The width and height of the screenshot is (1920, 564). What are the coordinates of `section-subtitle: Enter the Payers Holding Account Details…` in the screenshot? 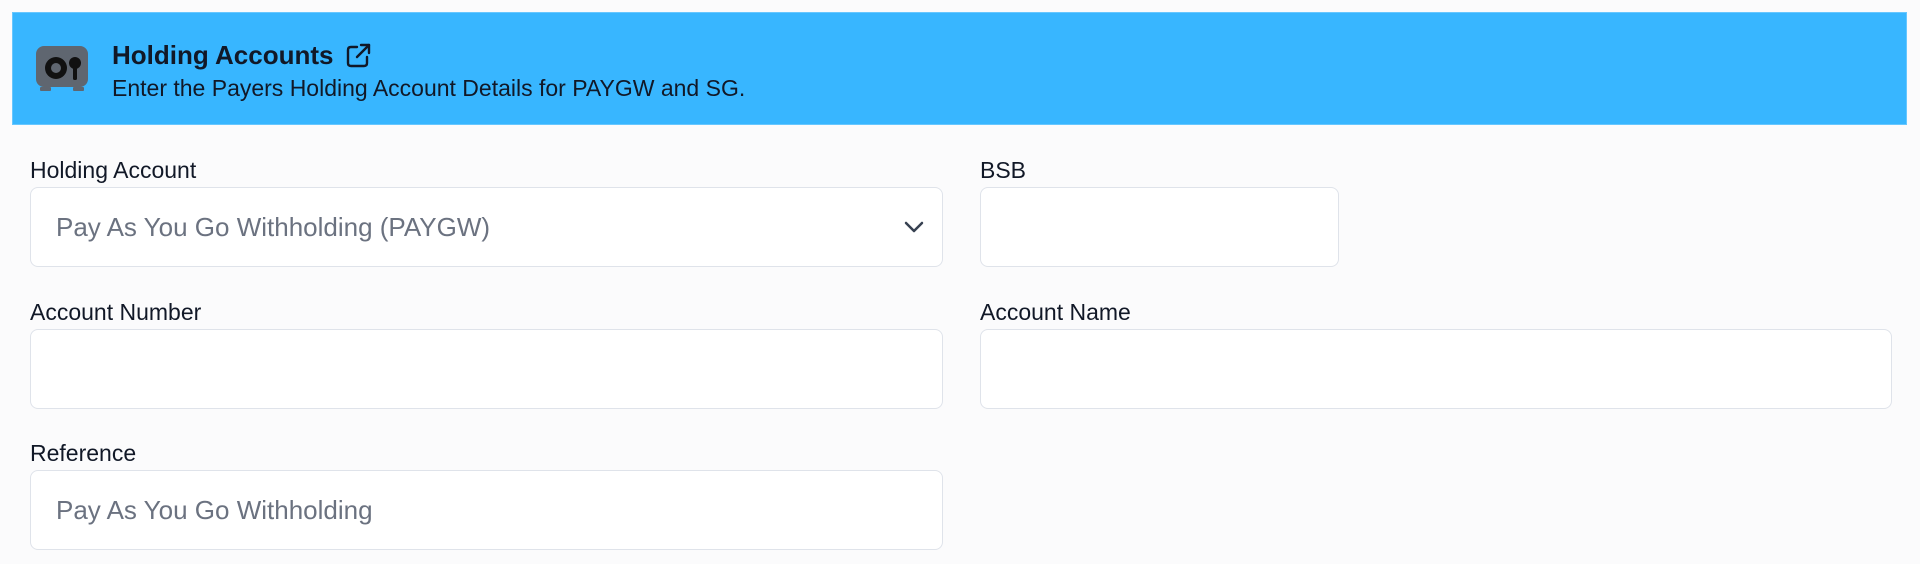 It's located at (429, 88).